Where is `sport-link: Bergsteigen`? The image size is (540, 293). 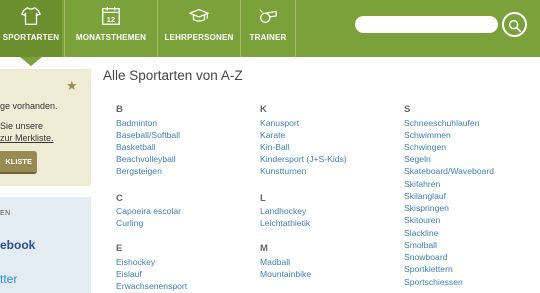
sport-link: Bergsteigen is located at coordinates (139, 171).